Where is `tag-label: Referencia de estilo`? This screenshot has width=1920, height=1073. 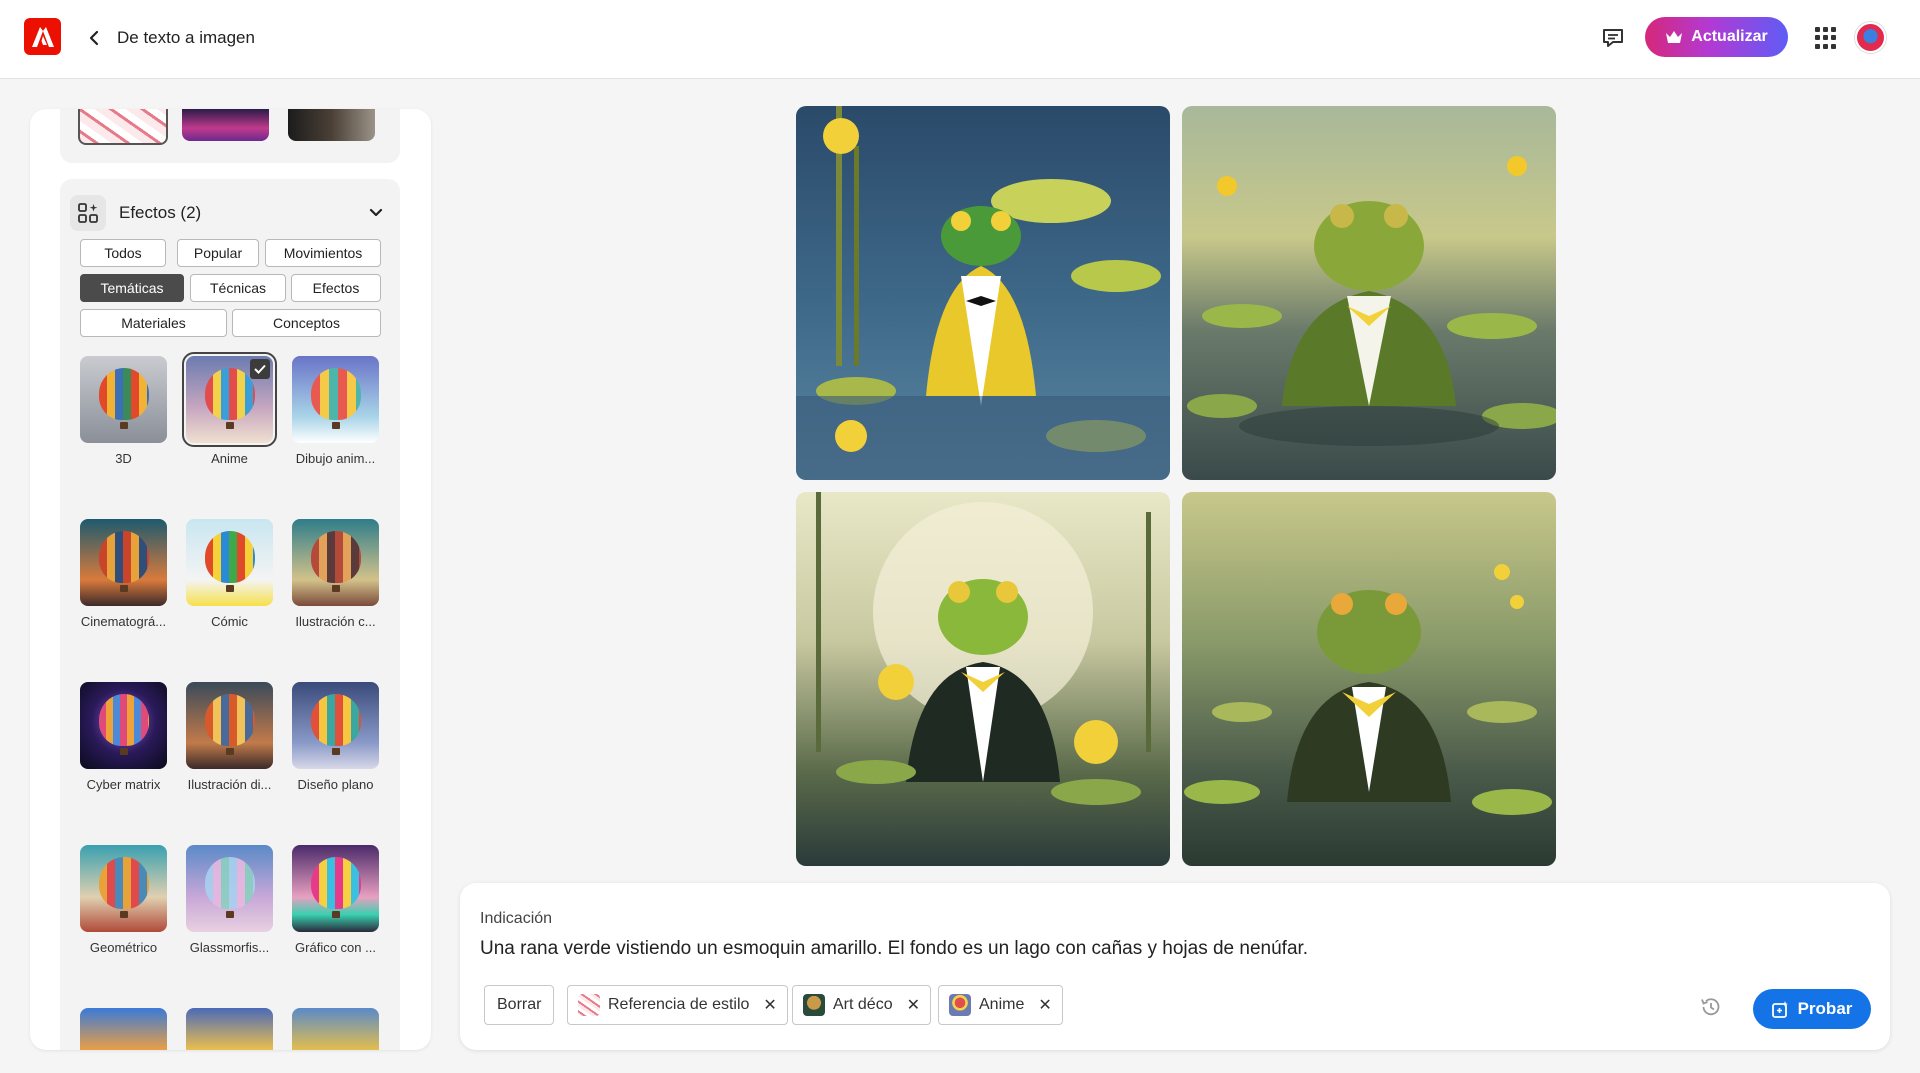
tag-label: Referencia de estilo is located at coordinates (679, 1004).